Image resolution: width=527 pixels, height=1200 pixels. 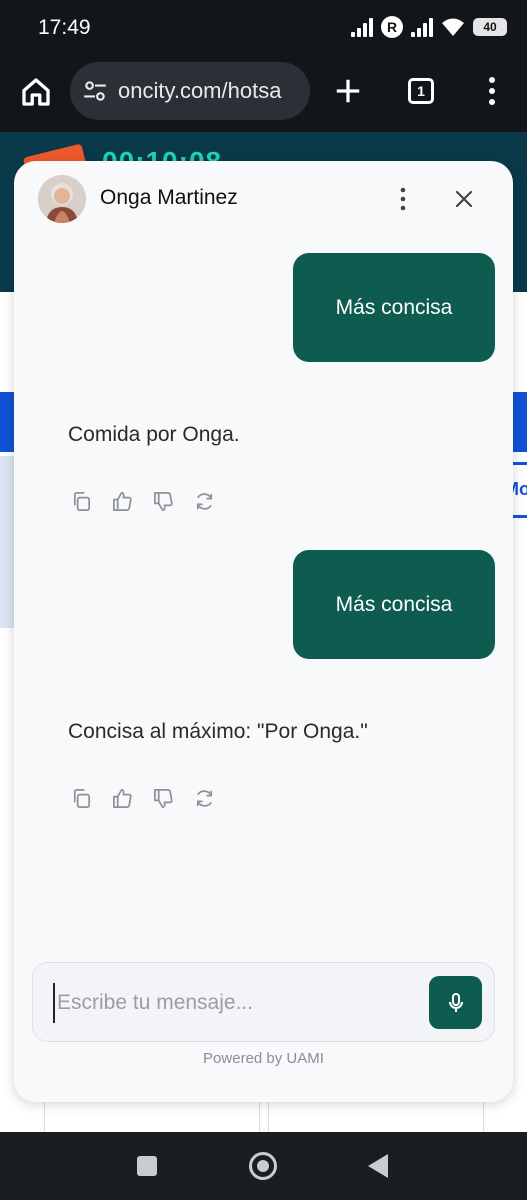 I want to click on address-bar: oncity.com/hotsa, so click(x=190, y=91).